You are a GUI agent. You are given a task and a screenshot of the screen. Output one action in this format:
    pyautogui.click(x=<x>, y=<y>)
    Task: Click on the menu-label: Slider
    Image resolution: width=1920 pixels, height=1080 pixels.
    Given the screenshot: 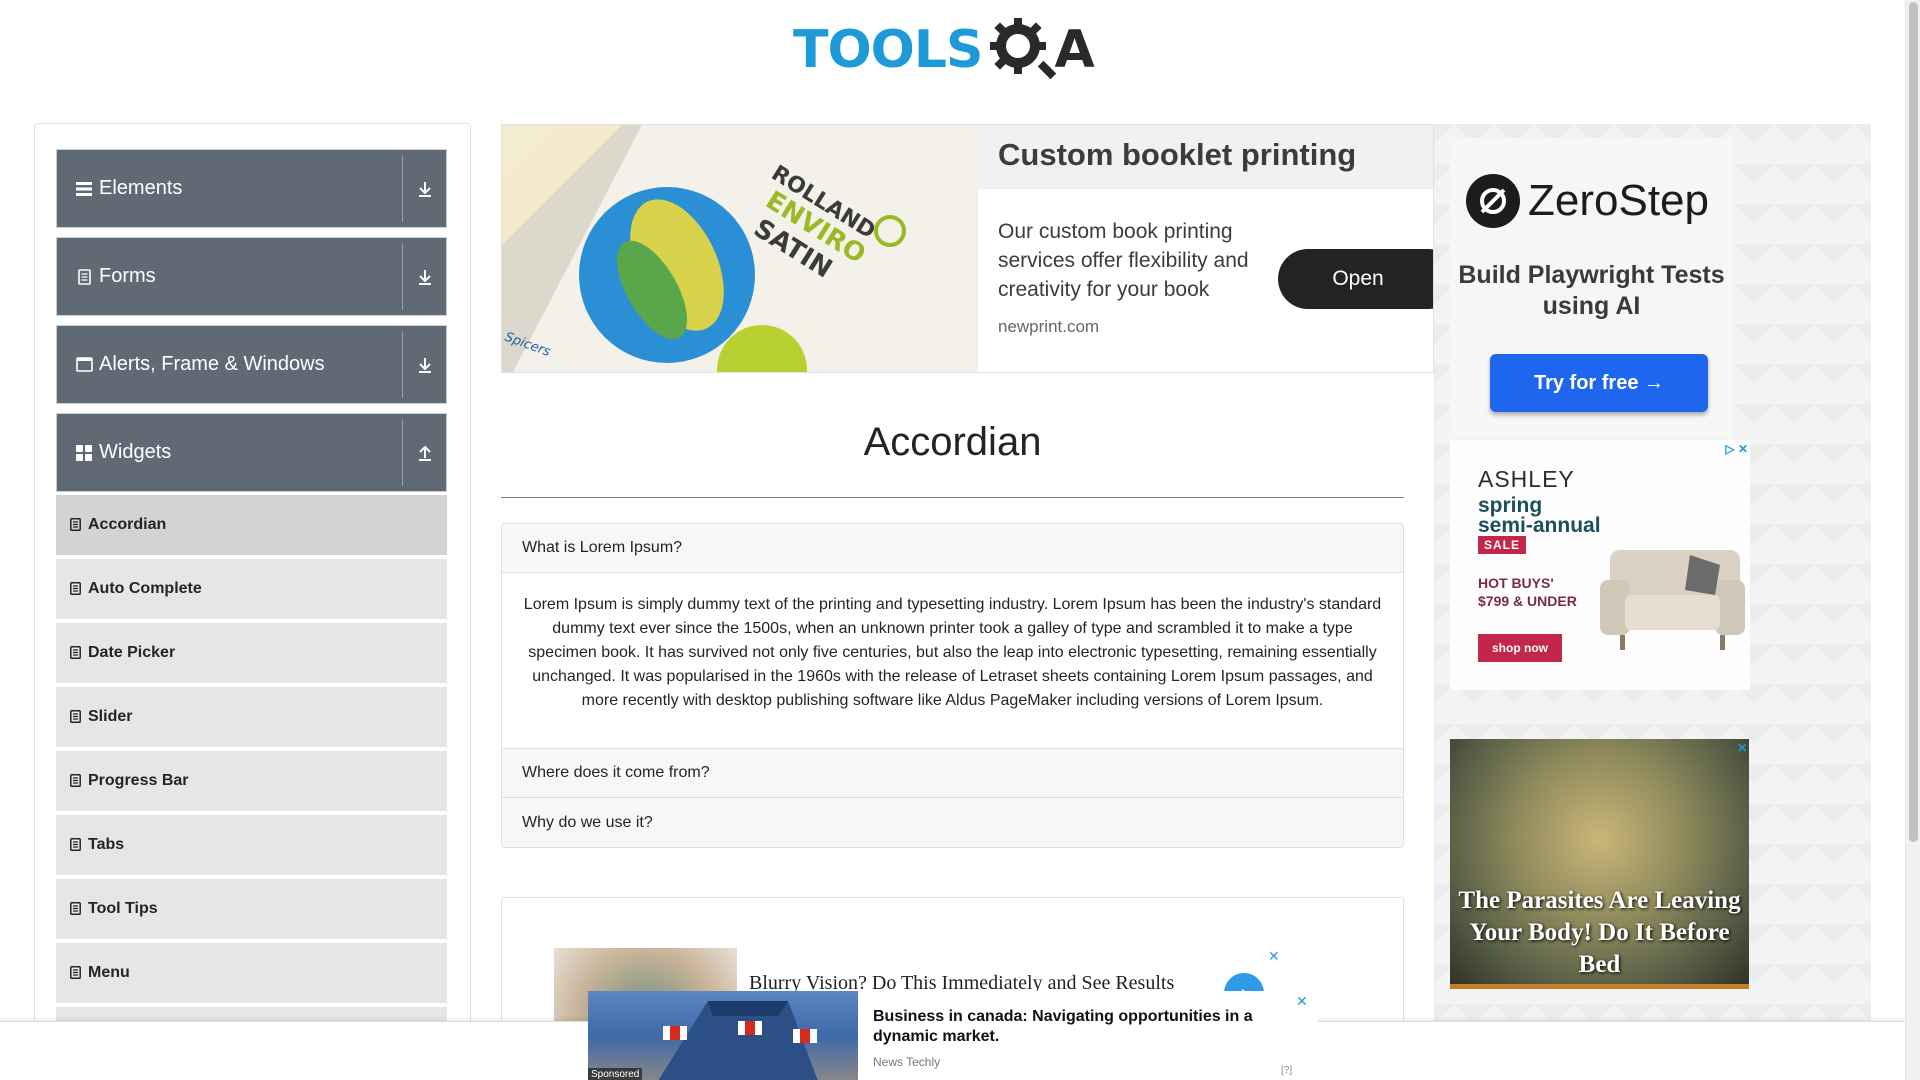 What is the action you would take?
    pyautogui.click(x=110, y=716)
    